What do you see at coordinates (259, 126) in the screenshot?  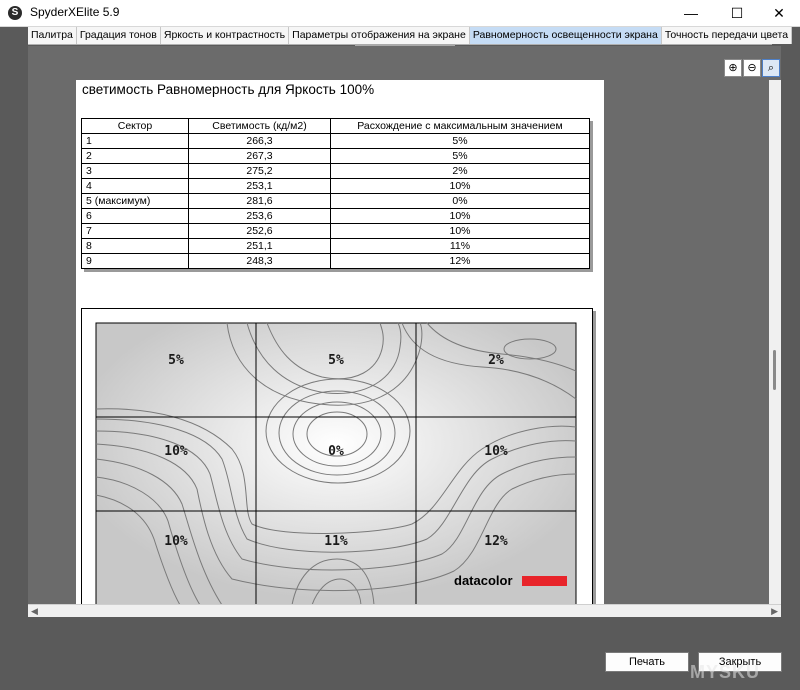 I see `header-luminance: Светимость (кд/м2)` at bounding box center [259, 126].